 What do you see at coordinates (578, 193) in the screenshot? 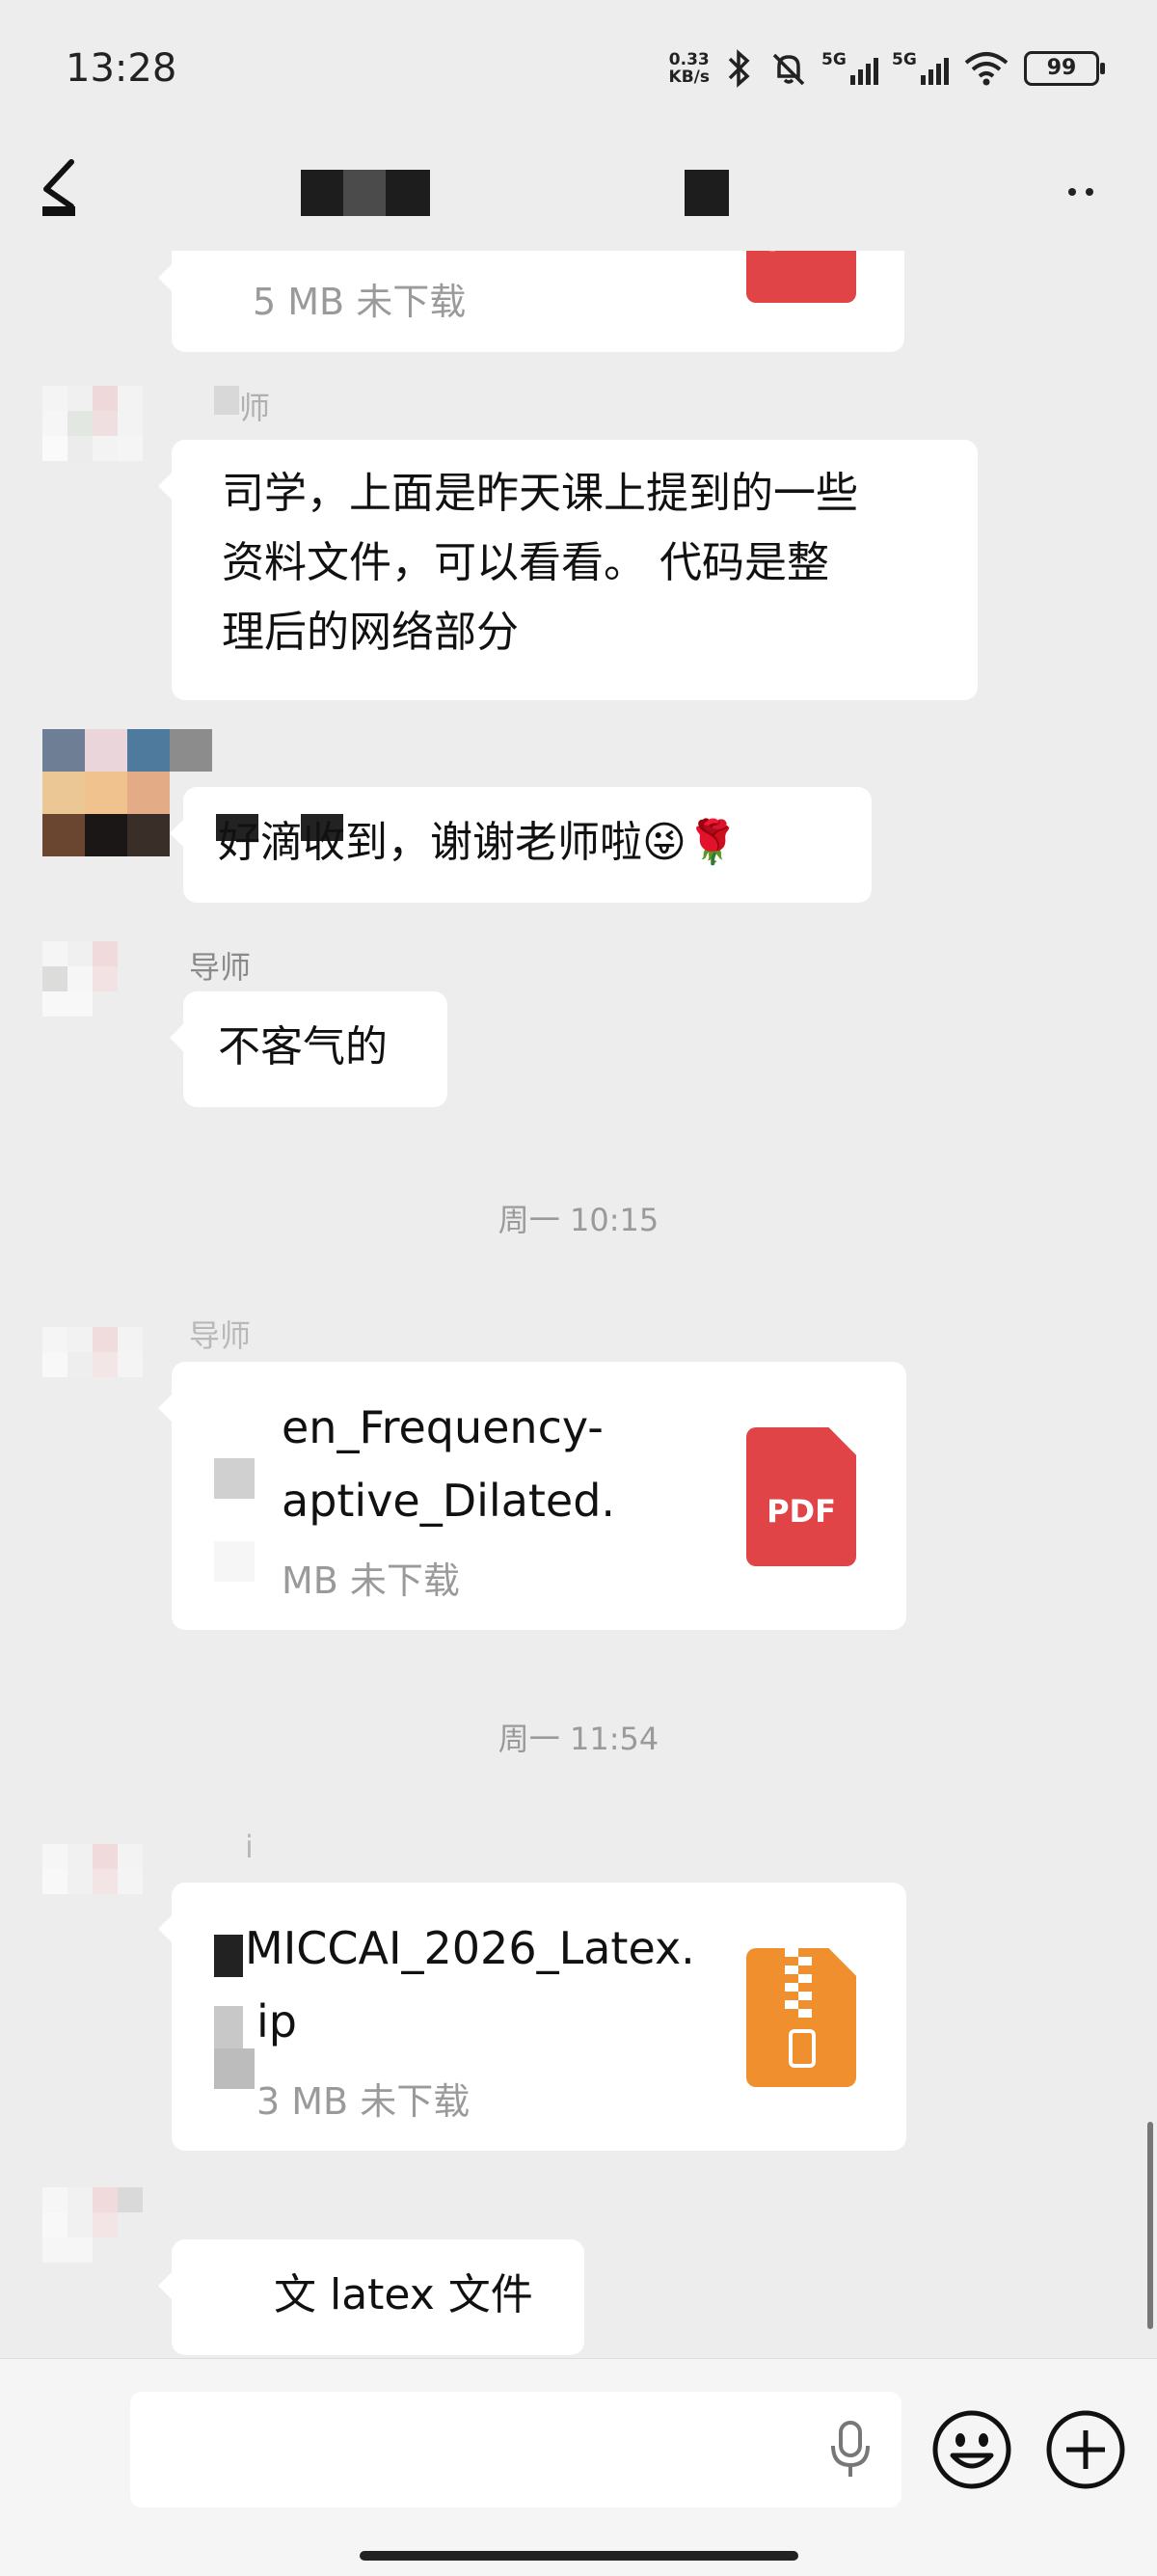
I see `chat-header` at bounding box center [578, 193].